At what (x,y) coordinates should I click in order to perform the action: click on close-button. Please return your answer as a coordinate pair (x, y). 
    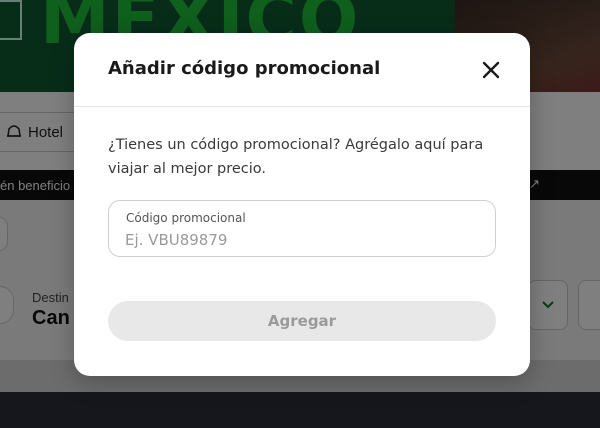
    Looking at the image, I should click on (491, 70).